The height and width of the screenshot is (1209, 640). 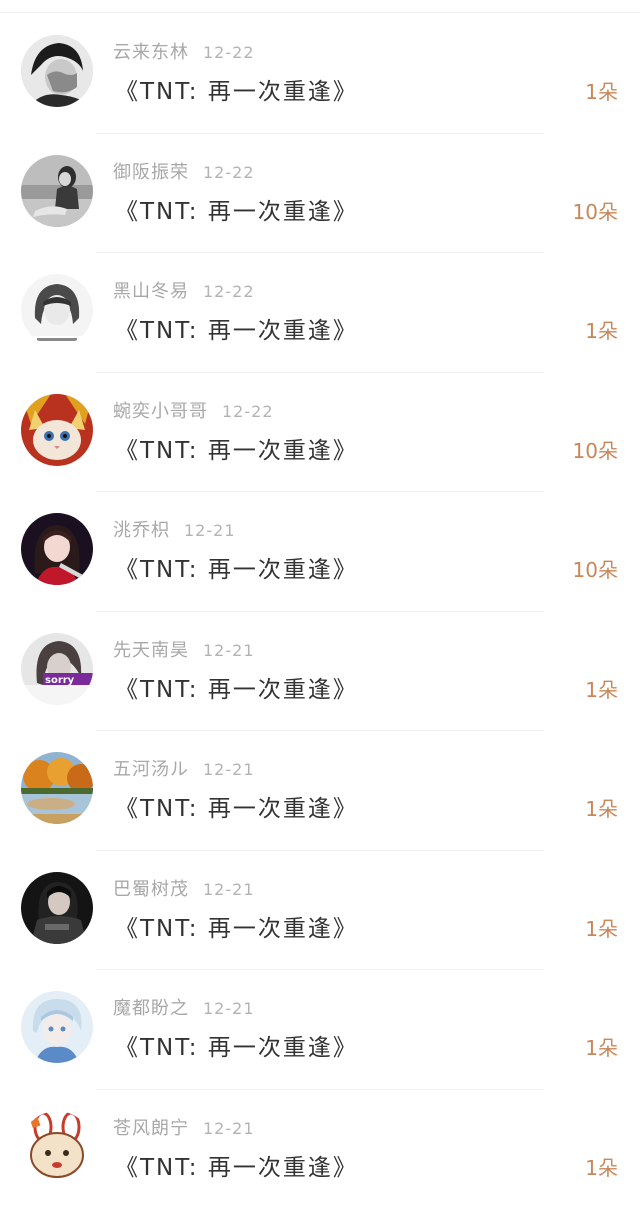 I want to click on girl-by-sea-avatar-icon, so click(x=57, y=191).